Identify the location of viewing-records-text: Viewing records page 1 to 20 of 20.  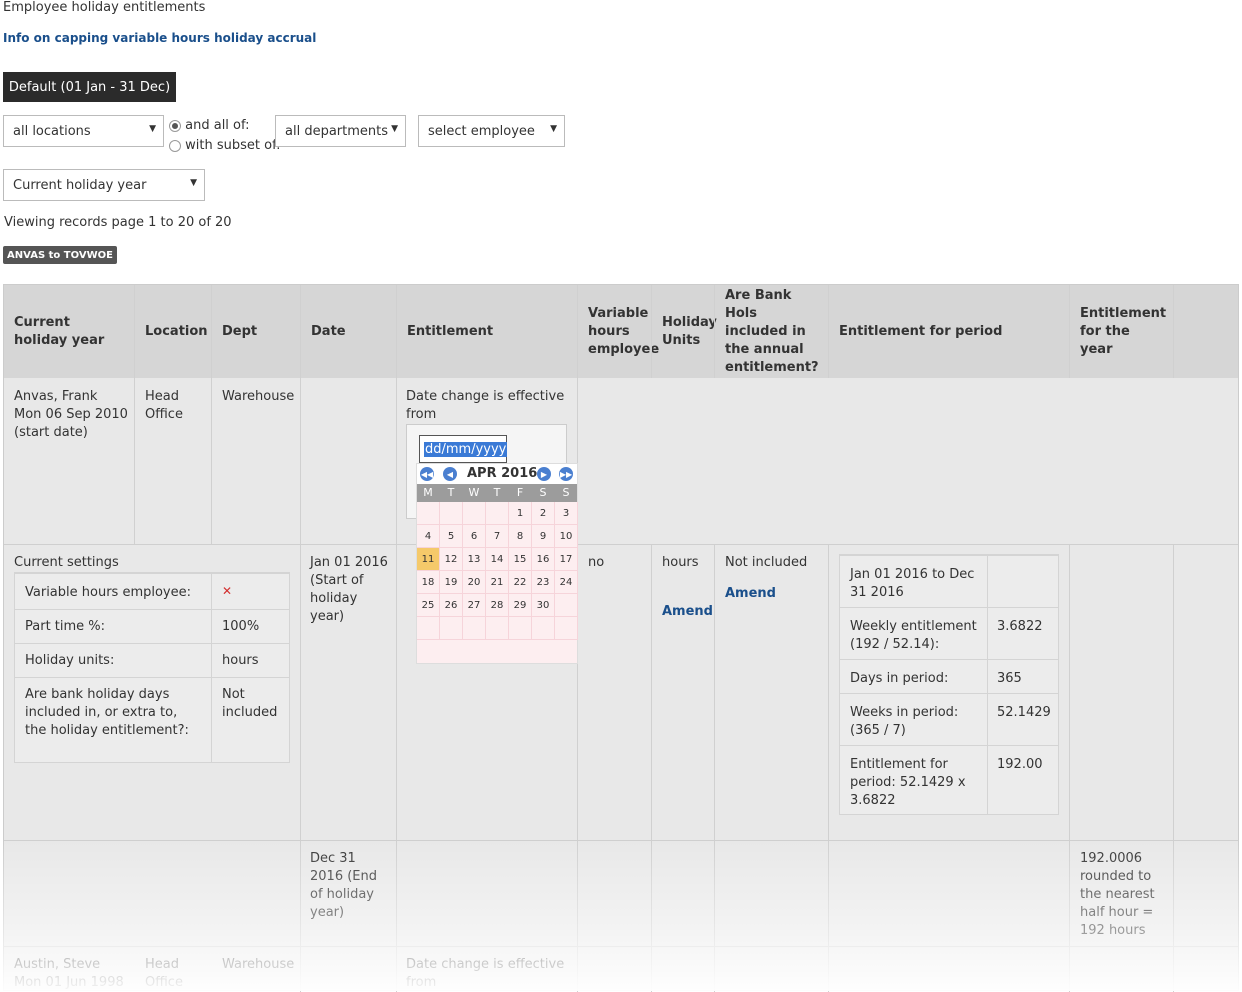
(118, 222).